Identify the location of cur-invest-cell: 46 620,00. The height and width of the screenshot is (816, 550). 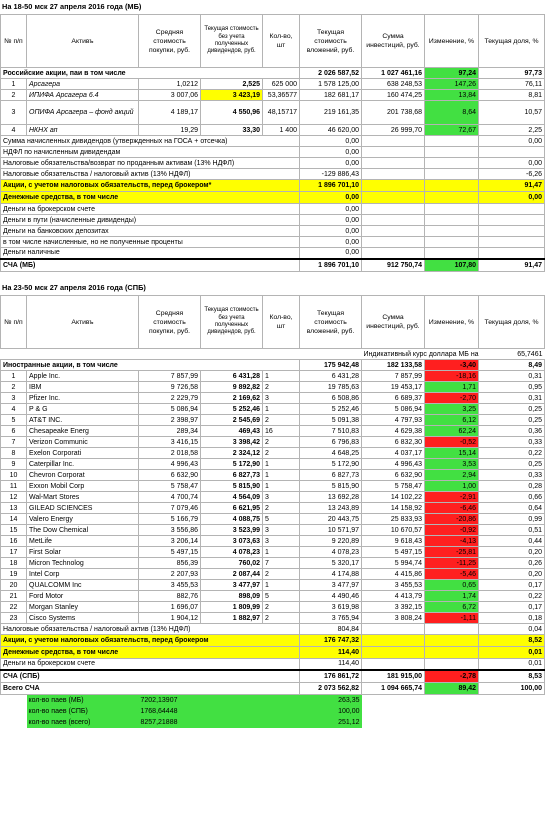
(330, 130).